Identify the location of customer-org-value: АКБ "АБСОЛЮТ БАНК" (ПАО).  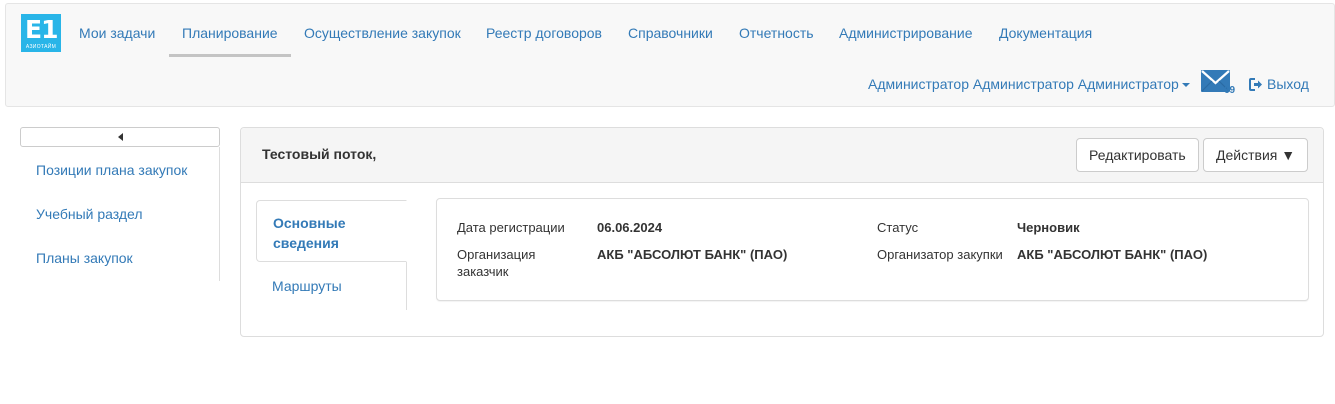
(692, 254).